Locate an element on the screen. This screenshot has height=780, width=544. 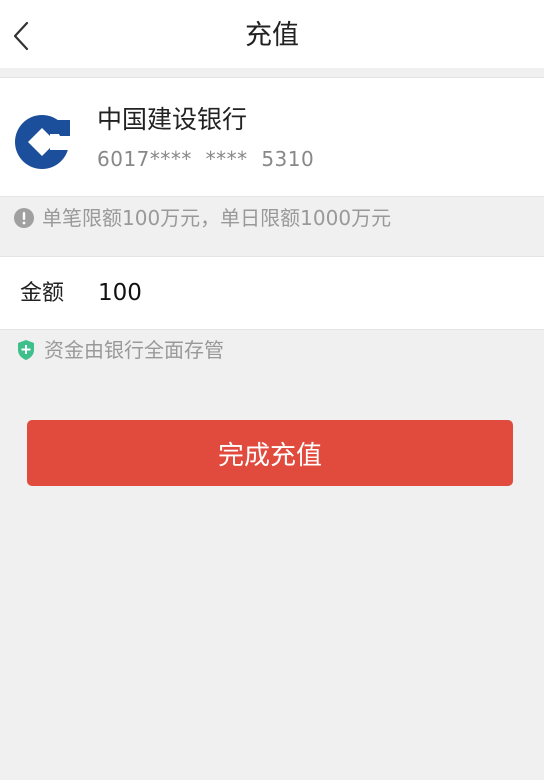
amount-row: 金额 is located at coordinates (272, 293).